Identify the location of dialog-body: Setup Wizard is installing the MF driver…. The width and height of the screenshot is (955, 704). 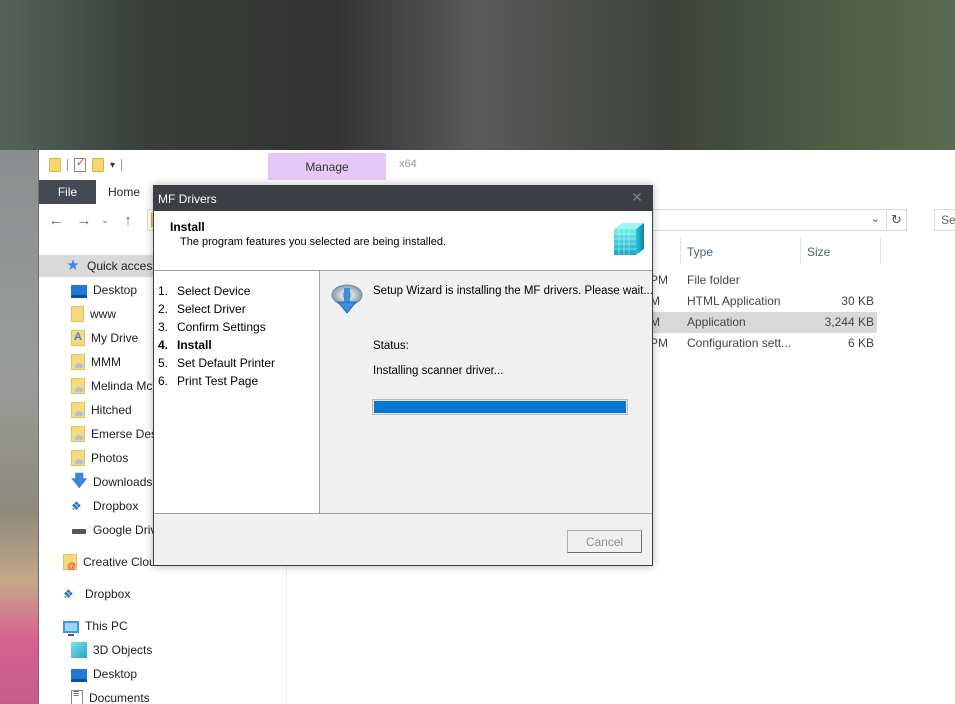
(487, 392).